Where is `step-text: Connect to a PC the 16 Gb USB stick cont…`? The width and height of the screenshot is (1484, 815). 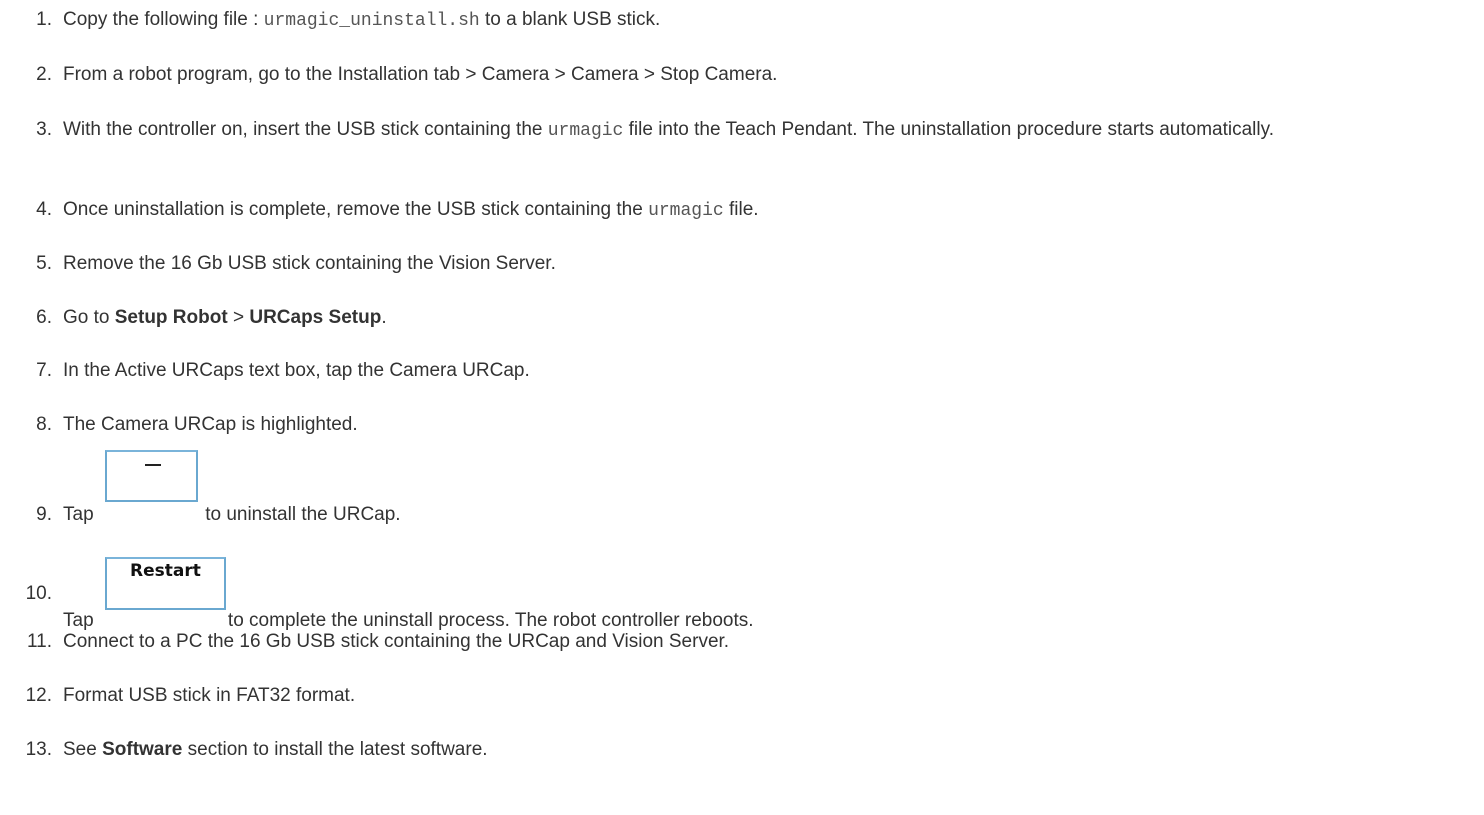
step-text: Connect to a PC the 16 Gb USB stick cont… is located at coordinates (396, 641).